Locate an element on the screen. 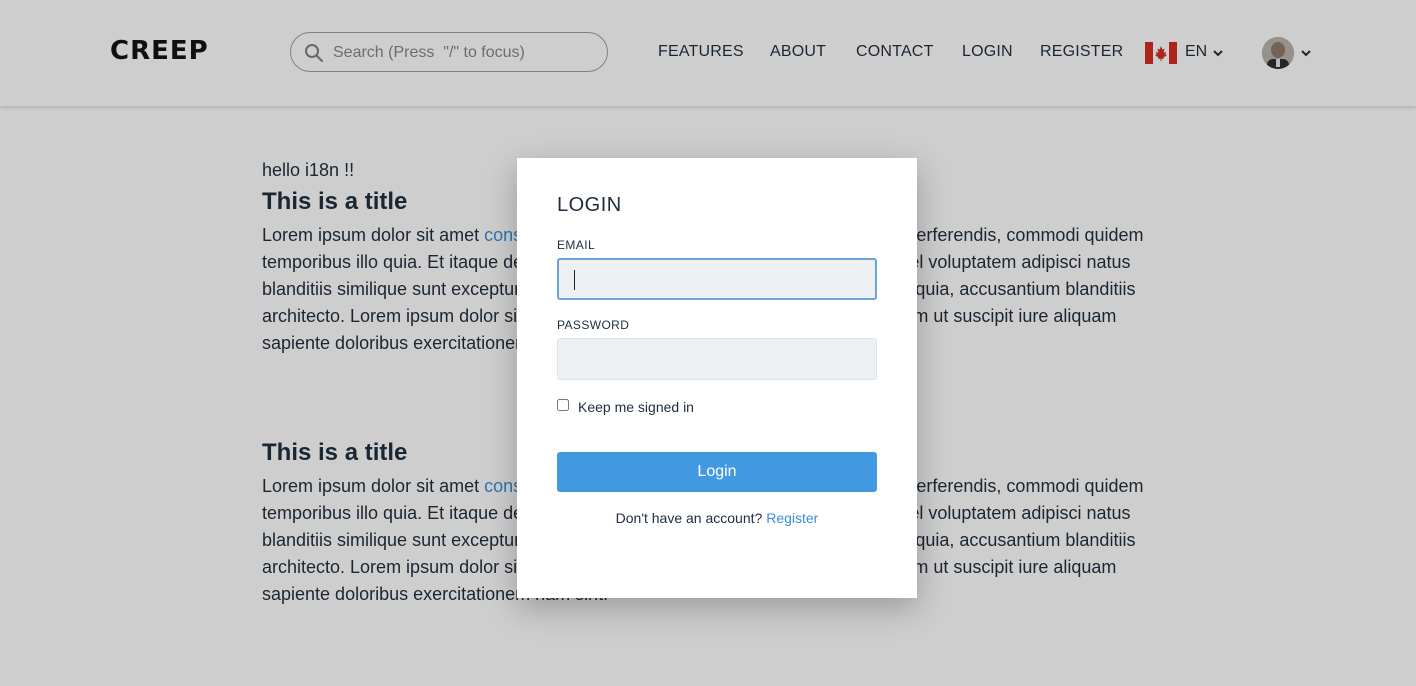  password-field is located at coordinates (717, 359).